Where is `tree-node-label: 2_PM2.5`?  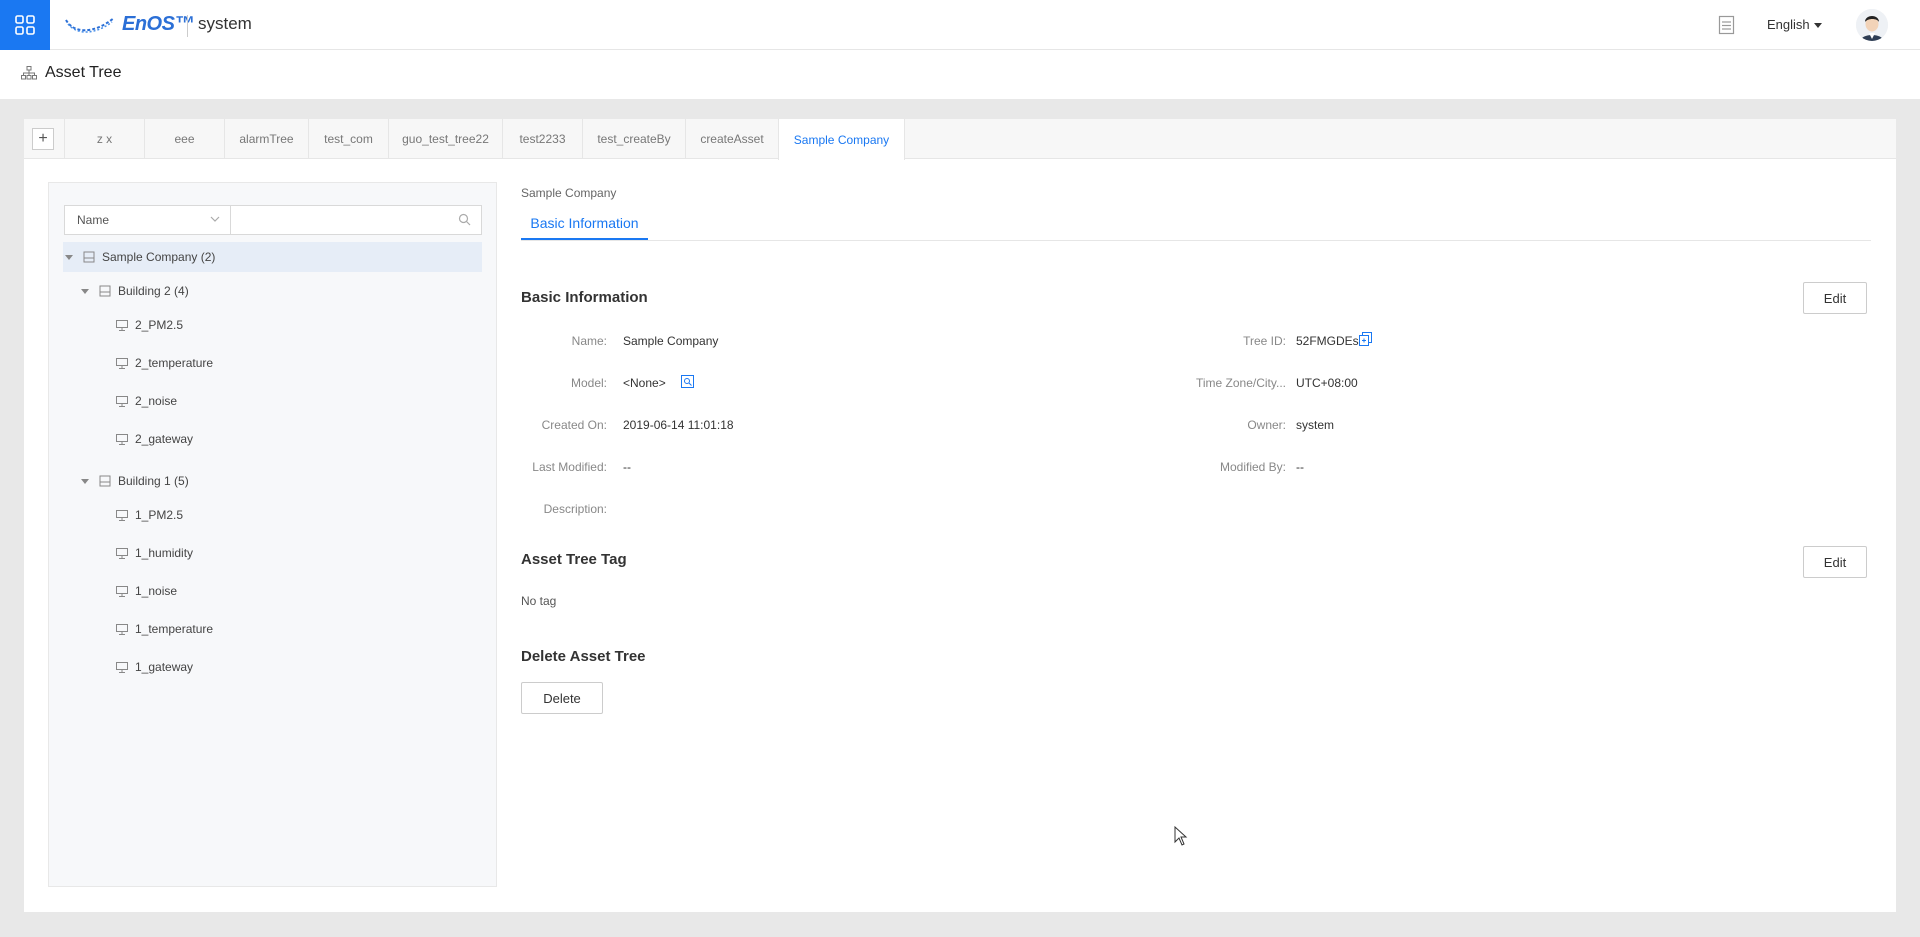 tree-node-label: 2_PM2.5 is located at coordinates (159, 325).